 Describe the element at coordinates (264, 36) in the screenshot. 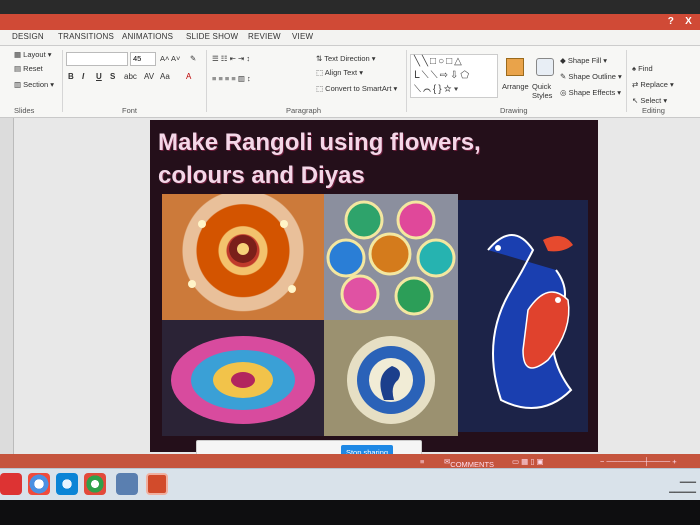

I see `tab-review: REVIEW` at that location.